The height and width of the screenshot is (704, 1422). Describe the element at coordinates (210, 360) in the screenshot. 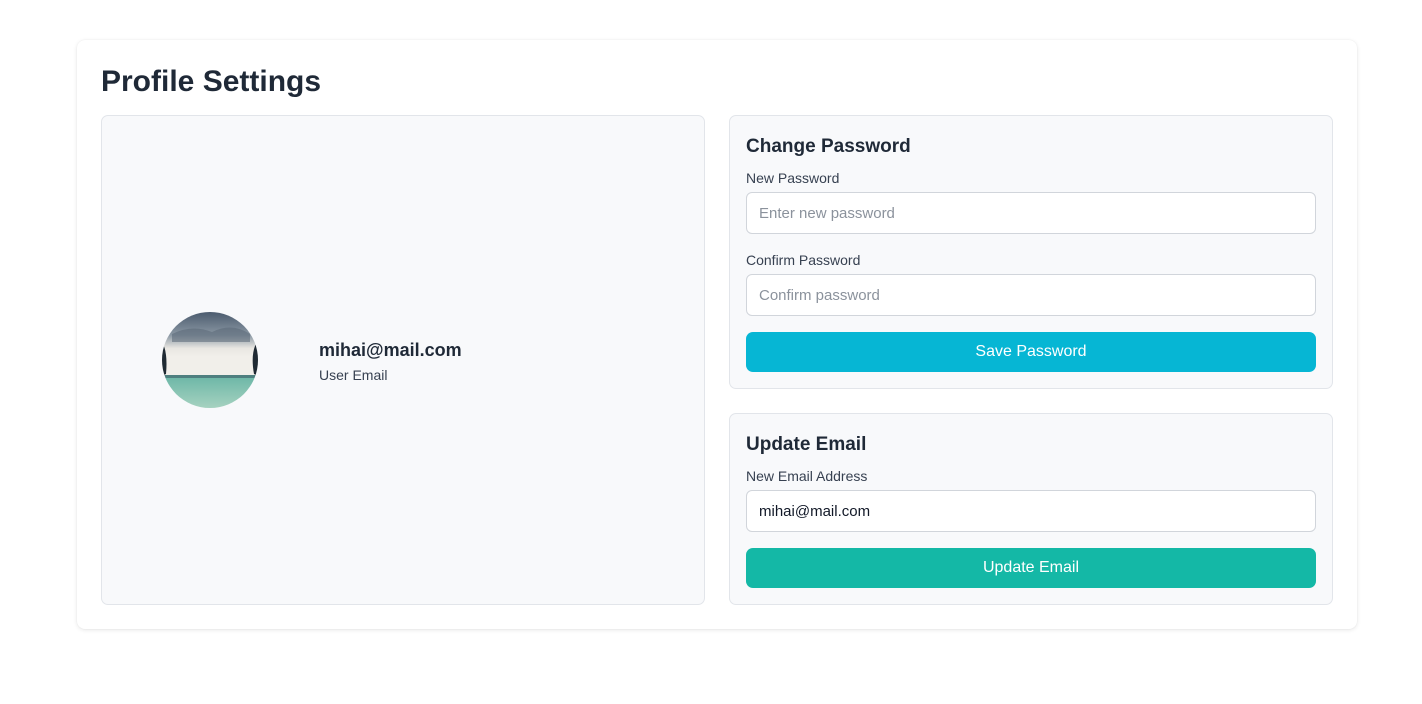

I see `avatar` at that location.